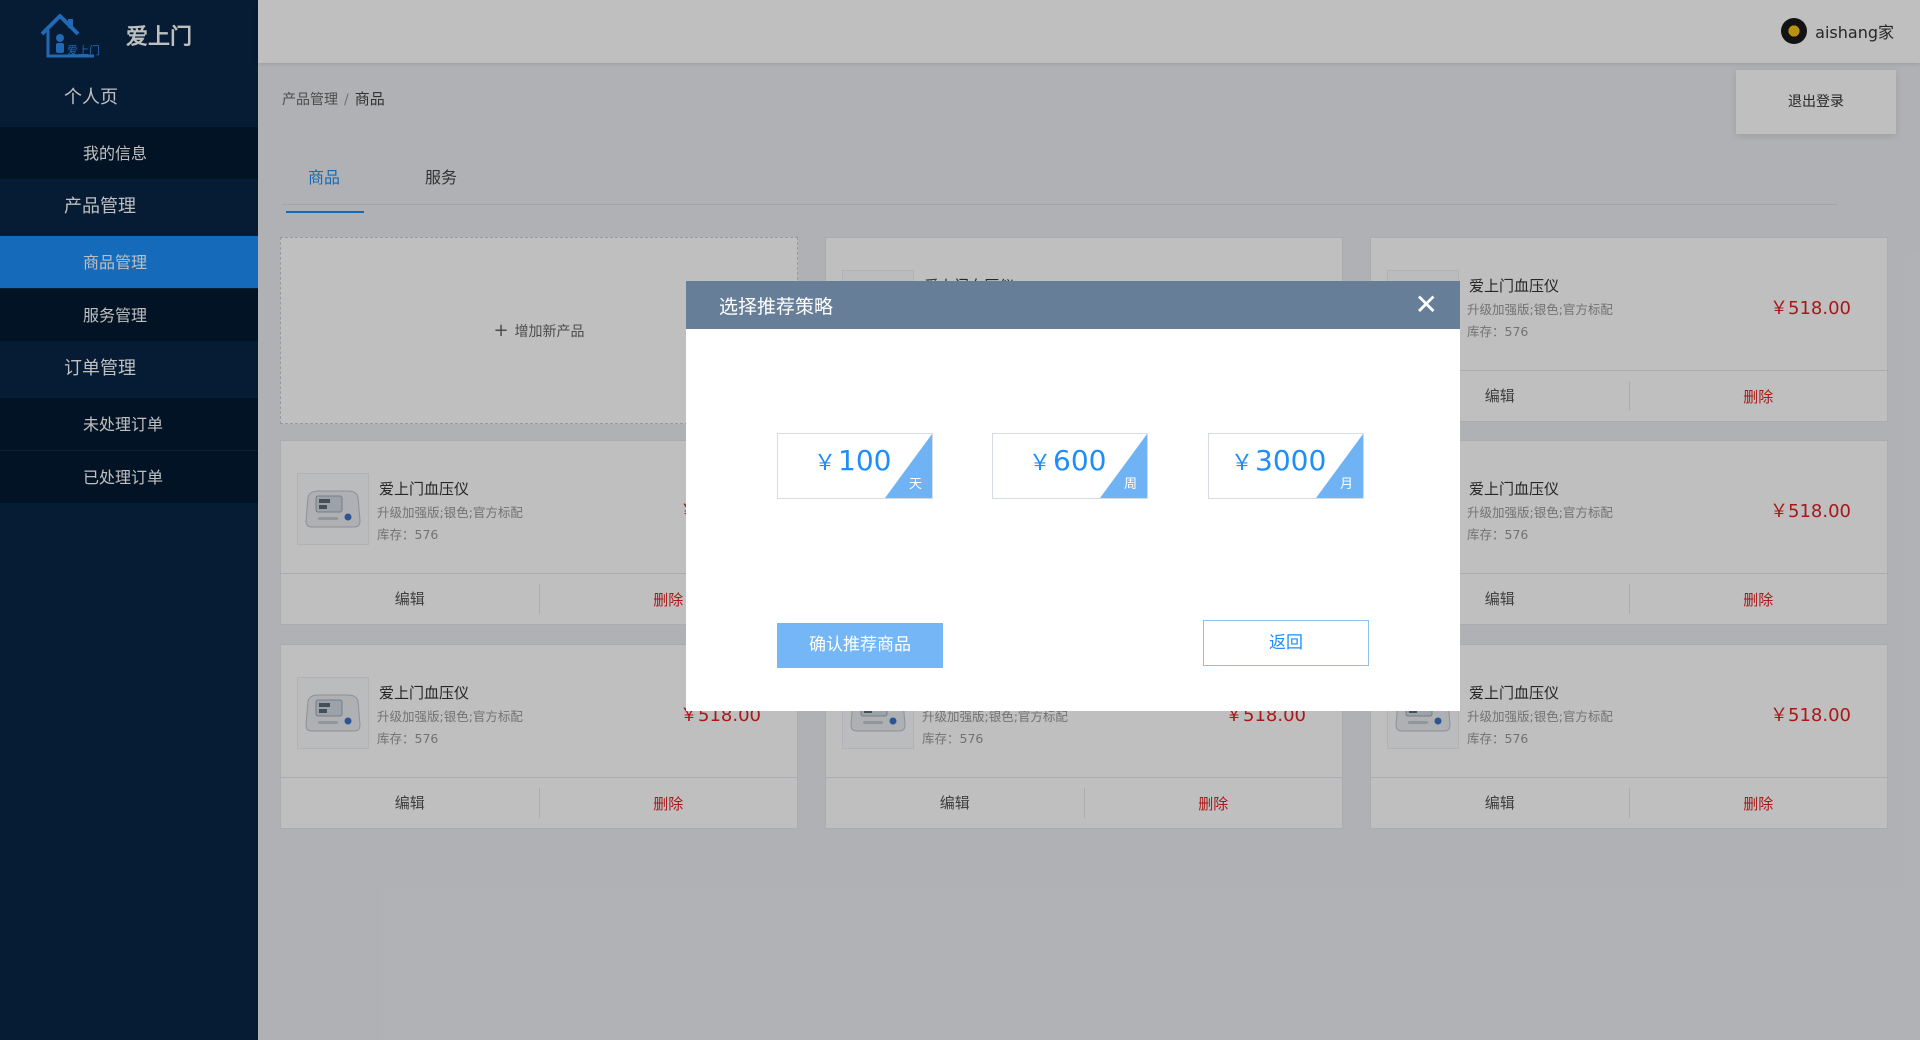 The width and height of the screenshot is (1920, 1040). I want to click on strategy-amount: ￥100, so click(853, 460).